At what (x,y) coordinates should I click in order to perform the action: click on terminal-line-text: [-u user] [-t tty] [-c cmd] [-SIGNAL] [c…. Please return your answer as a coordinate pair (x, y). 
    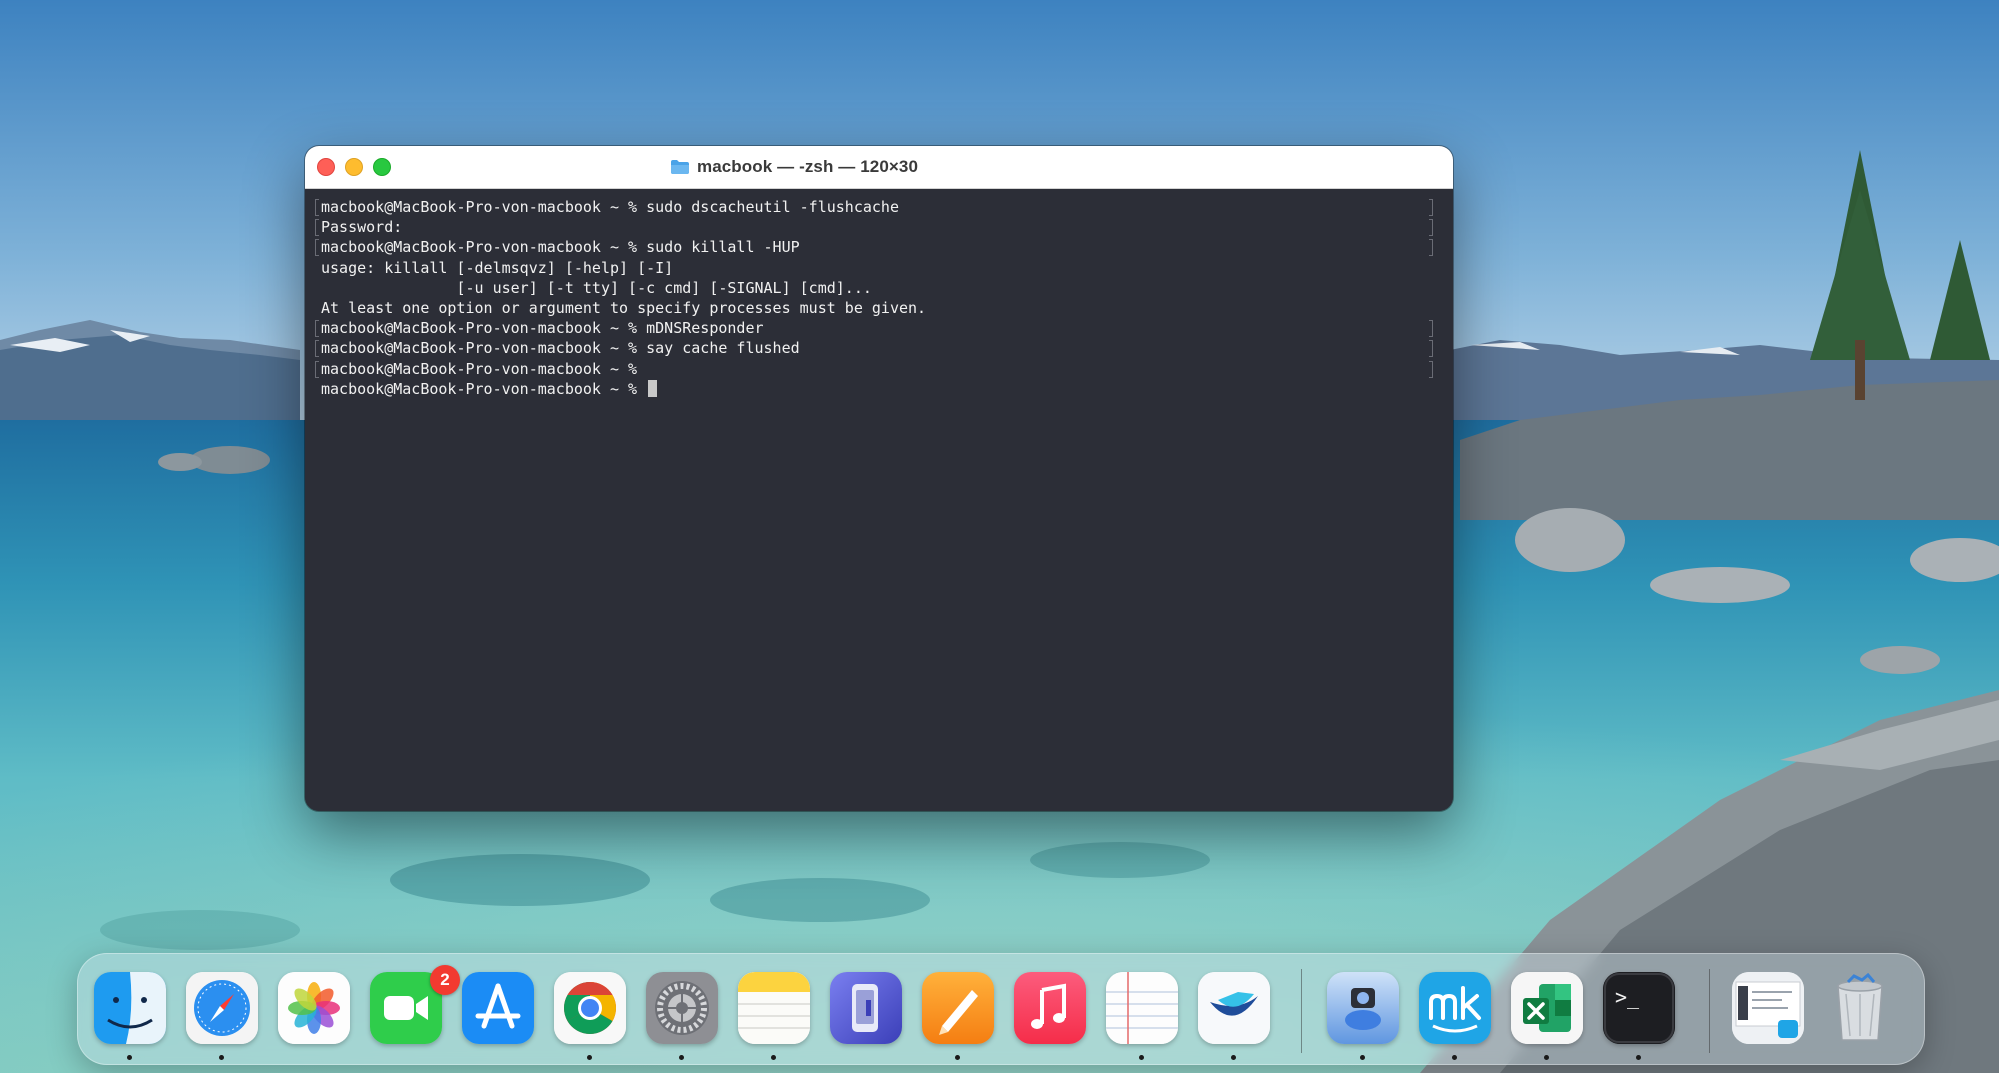
    Looking at the image, I should click on (596, 287).